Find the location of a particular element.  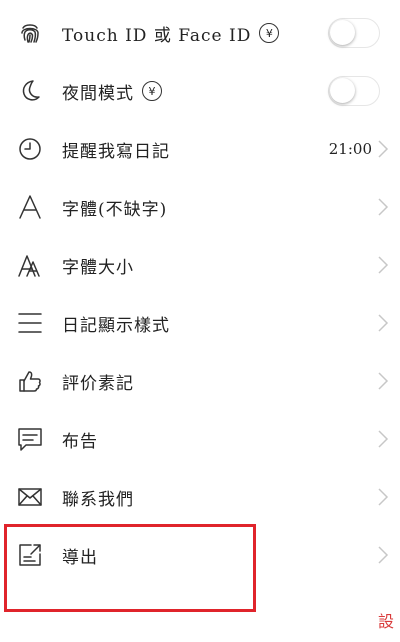

rate-label: 評价素記 is located at coordinates (98, 383).